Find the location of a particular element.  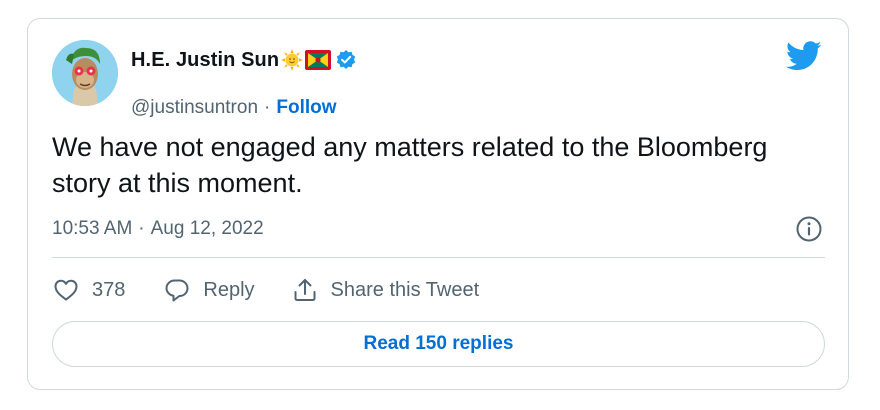

read-replies-button: Read 150 replies is located at coordinates (438, 344).